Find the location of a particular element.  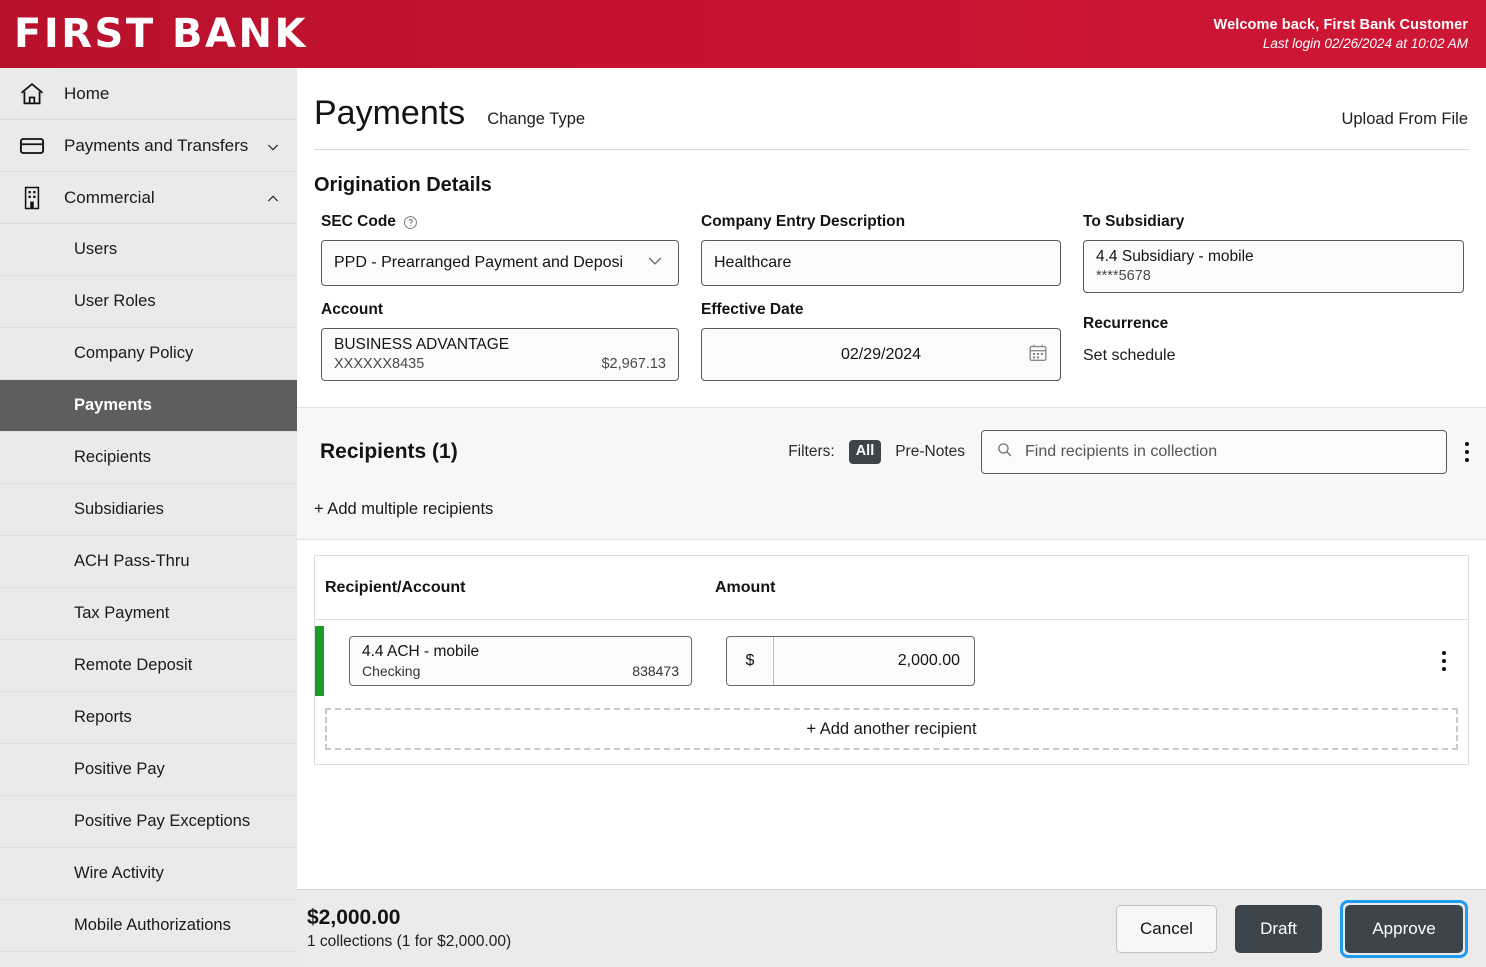

add-multiple-recipients-link: + Add multiple recipients is located at coordinates (891, 496).